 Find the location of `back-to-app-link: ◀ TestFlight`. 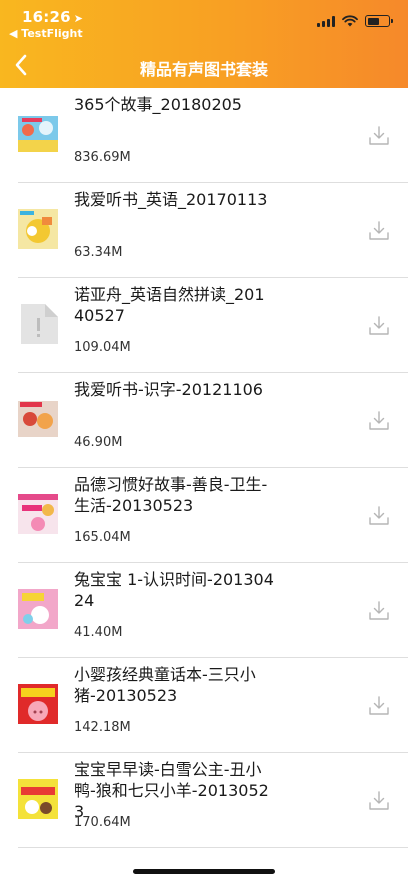

back-to-app-link: ◀ TestFlight is located at coordinates (46, 33).